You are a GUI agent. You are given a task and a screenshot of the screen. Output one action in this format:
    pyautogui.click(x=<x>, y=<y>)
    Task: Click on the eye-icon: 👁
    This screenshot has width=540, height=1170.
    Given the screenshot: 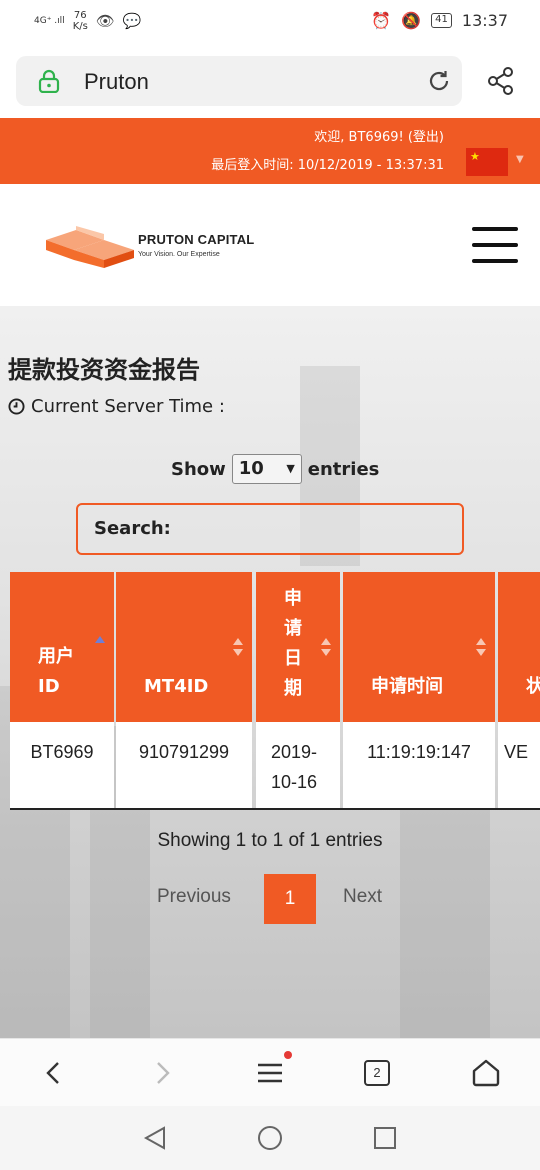 What is the action you would take?
    pyautogui.click(x=105, y=21)
    